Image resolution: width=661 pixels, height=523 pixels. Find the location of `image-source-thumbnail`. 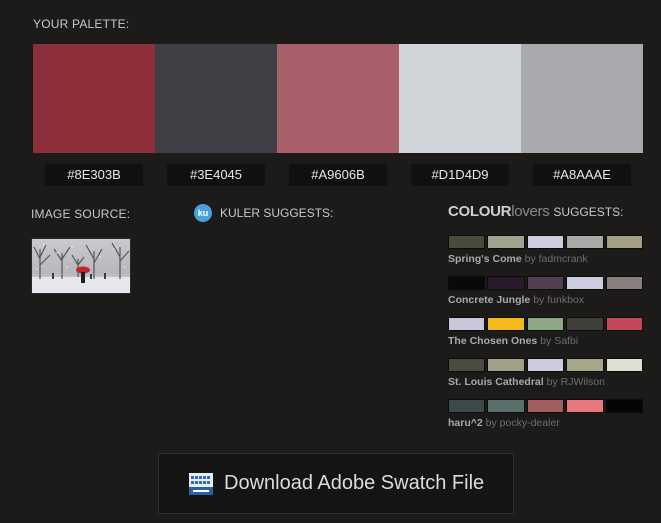

image-source-thumbnail is located at coordinates (81, 266).